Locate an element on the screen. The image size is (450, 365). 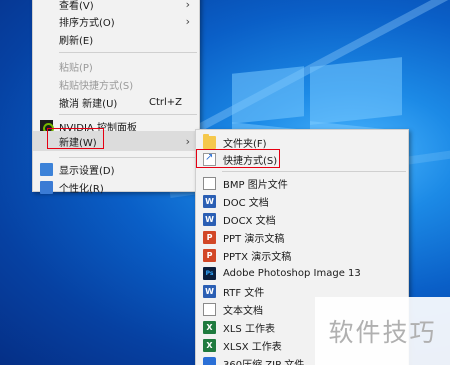
menu-item-label: BMP 图片文件 is located at coordinates (255, 185).